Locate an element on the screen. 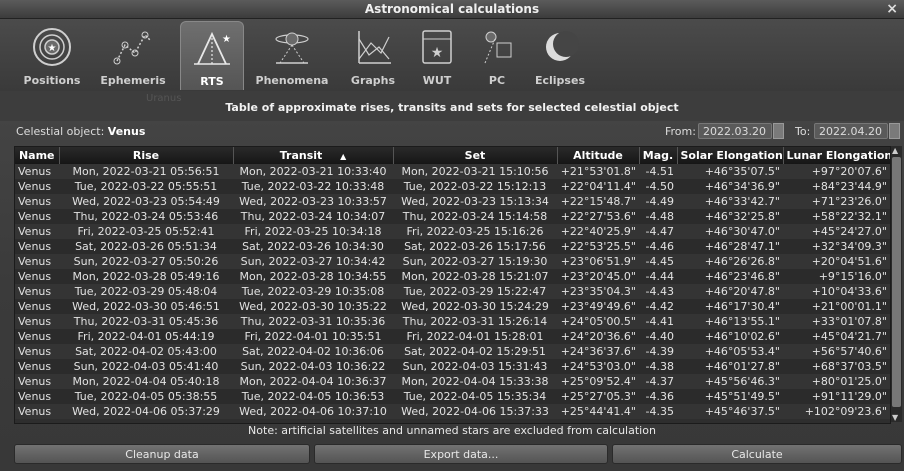 The height and width of the screenshot is (471, 904). tab-eclipses: Eclipses is located at coordinates (560, 55).